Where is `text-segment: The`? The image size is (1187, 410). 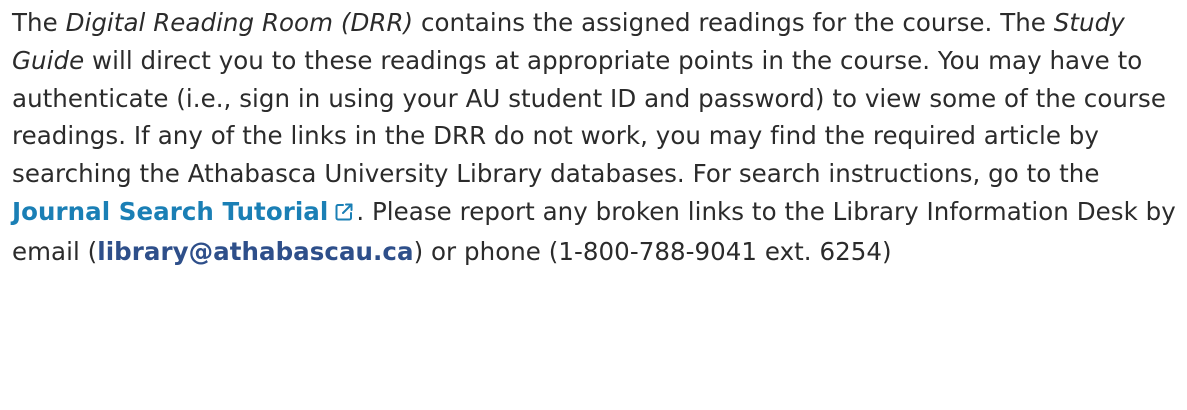
text-segment: The is located at coordinates (39, 22).